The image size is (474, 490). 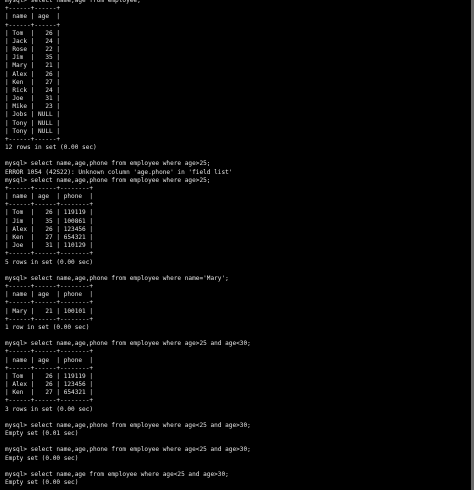 I want to click on terminal-line: | Mary | 21 | 100101 |, so click(x=49, y=311).